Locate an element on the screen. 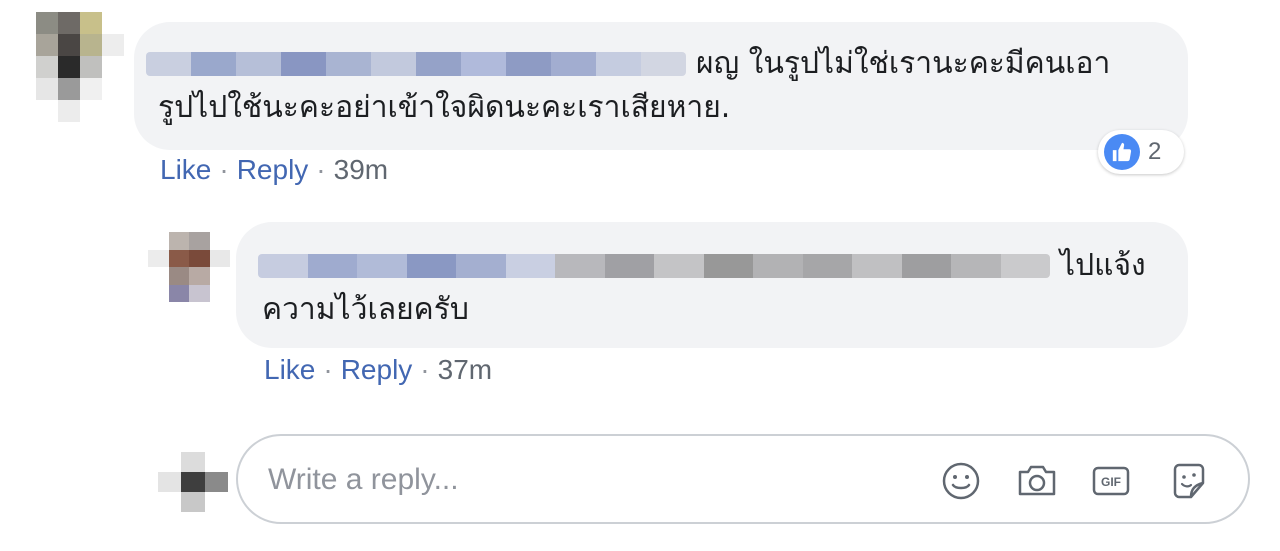 The image size is (1280, 551). sticker-icon is located at coordinates (1189, 481).